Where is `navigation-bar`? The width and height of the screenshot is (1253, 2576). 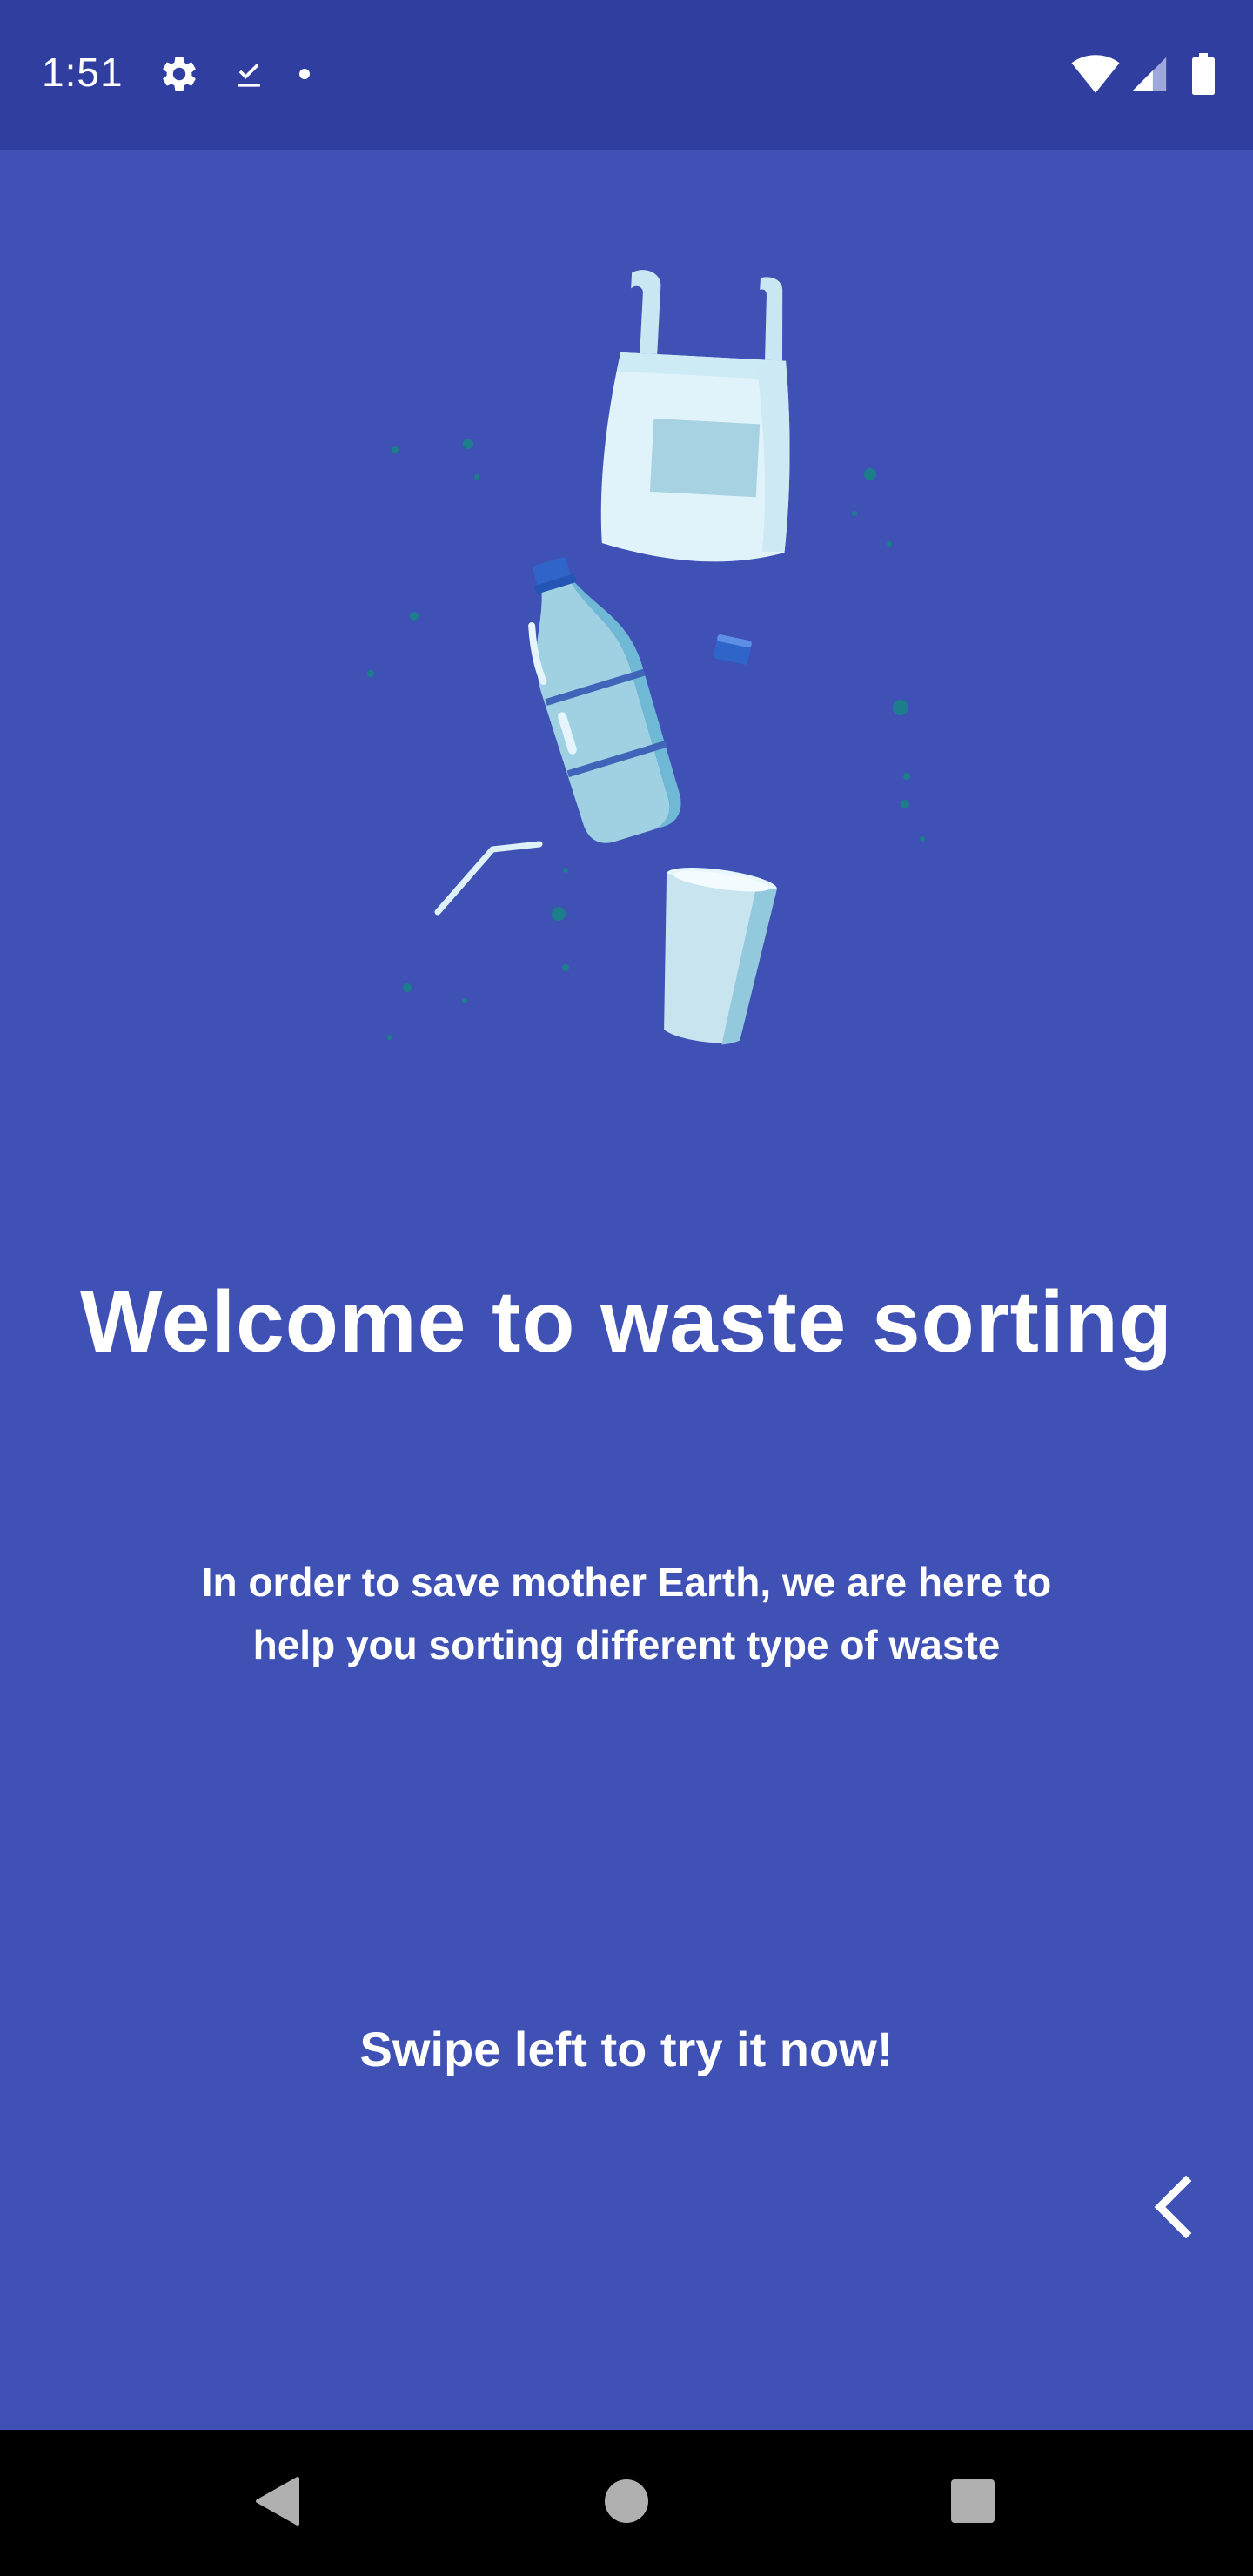 navigation-bar is located at coordinates (626, 2503).